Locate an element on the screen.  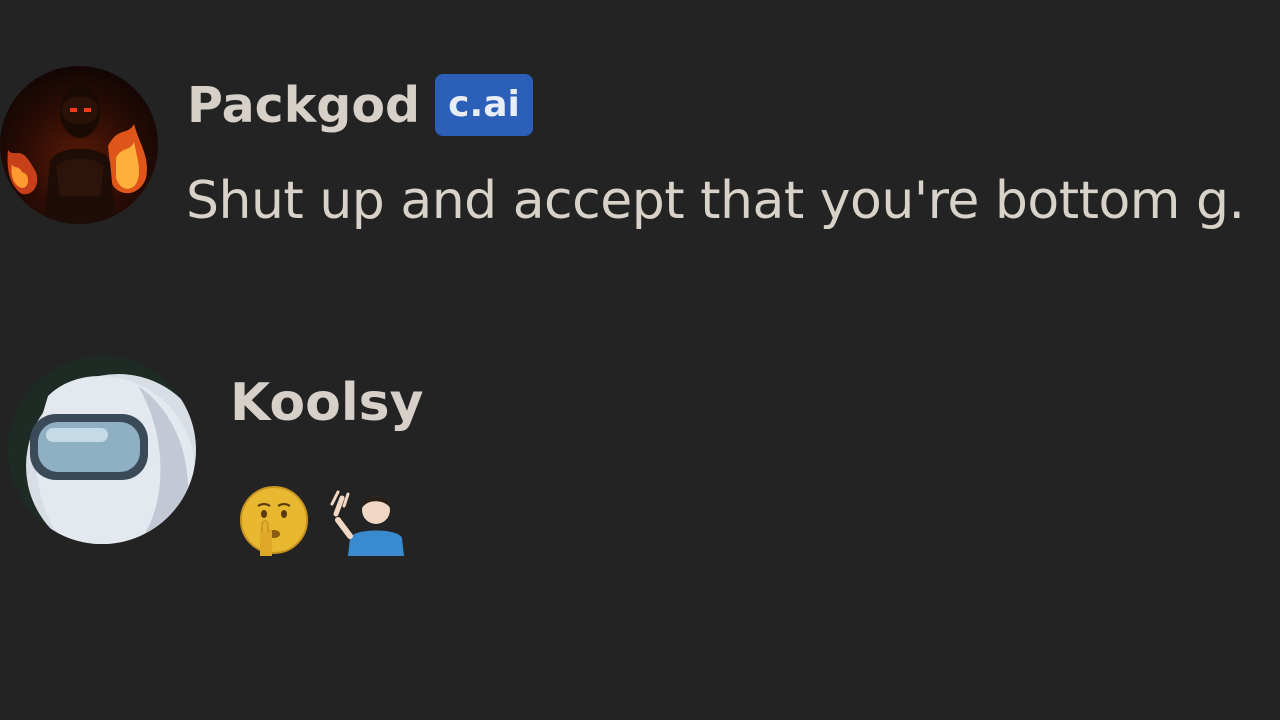
message-text: Shut up and accept that you're bottom g. is located at coordinates (715, 201).